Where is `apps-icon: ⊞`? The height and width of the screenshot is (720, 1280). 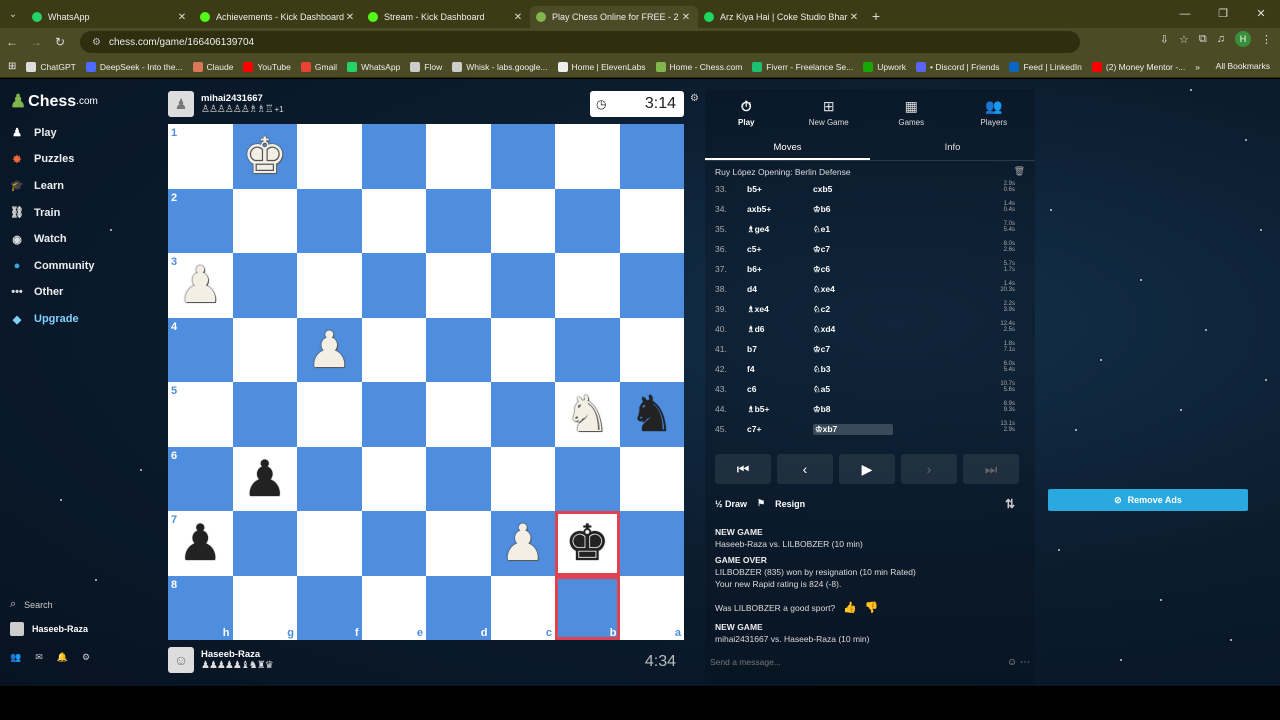 apps-icon: ⊞ is located at coordinates (12, 66).